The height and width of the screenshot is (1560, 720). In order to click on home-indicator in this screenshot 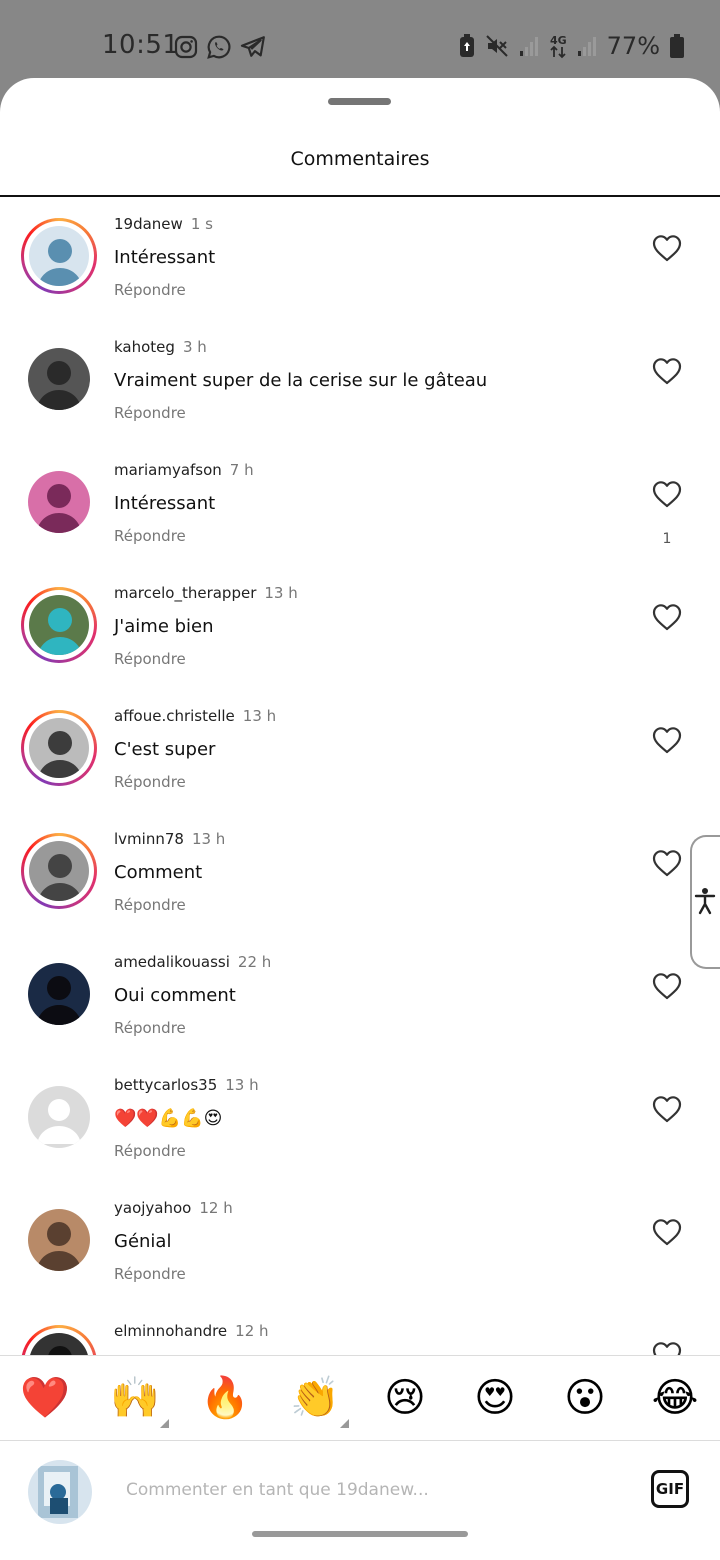, I will do `click(360, 1534)`.